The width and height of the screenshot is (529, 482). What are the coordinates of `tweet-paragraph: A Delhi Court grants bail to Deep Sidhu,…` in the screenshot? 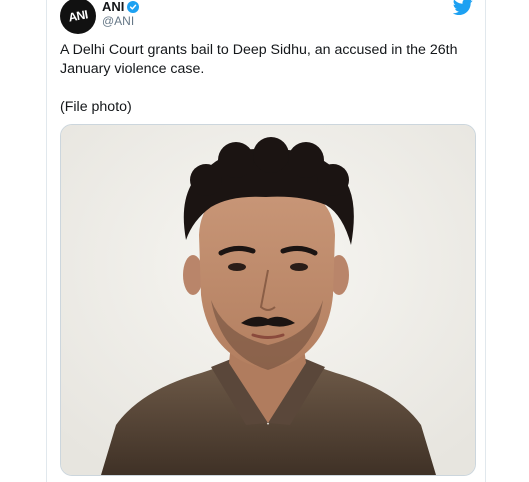 It's located at (259, 59).